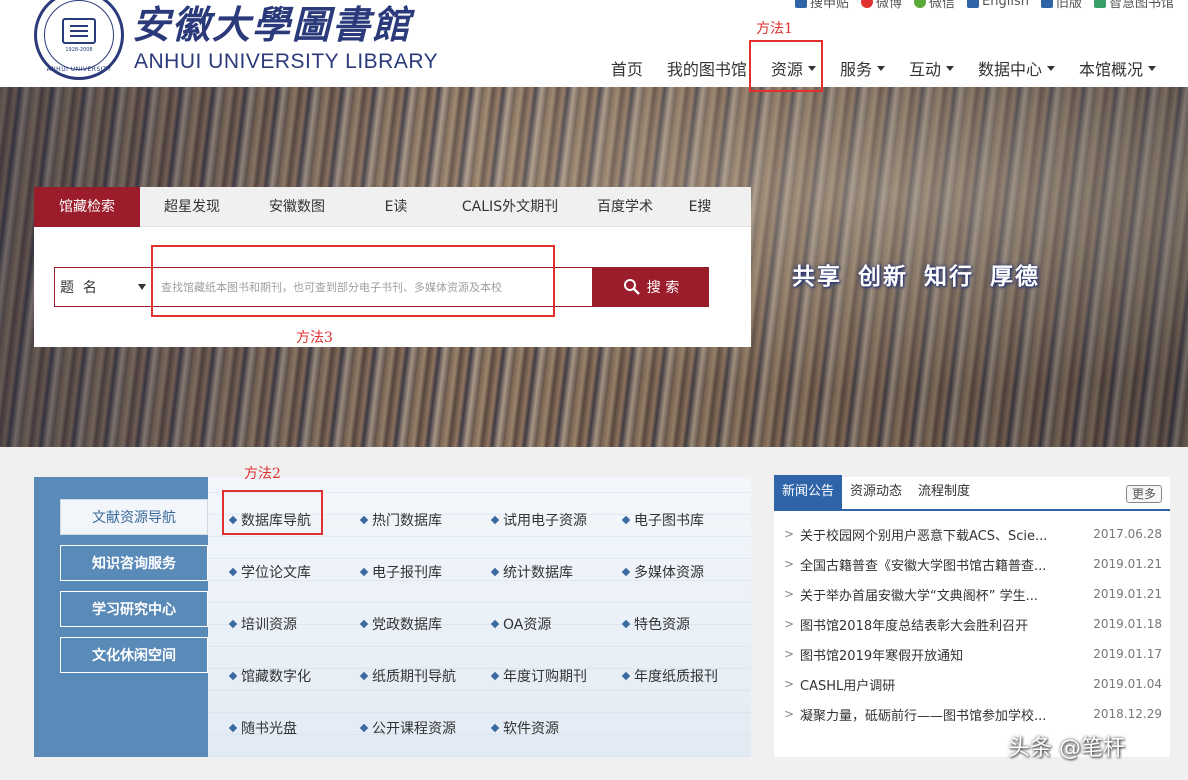 The image size is (1188, 780). What do you see at coordinates (272, 24) in the screenshot?
I see `logo-chinese-title: 安徽大學圖書館` at bounding box center [272, 24].